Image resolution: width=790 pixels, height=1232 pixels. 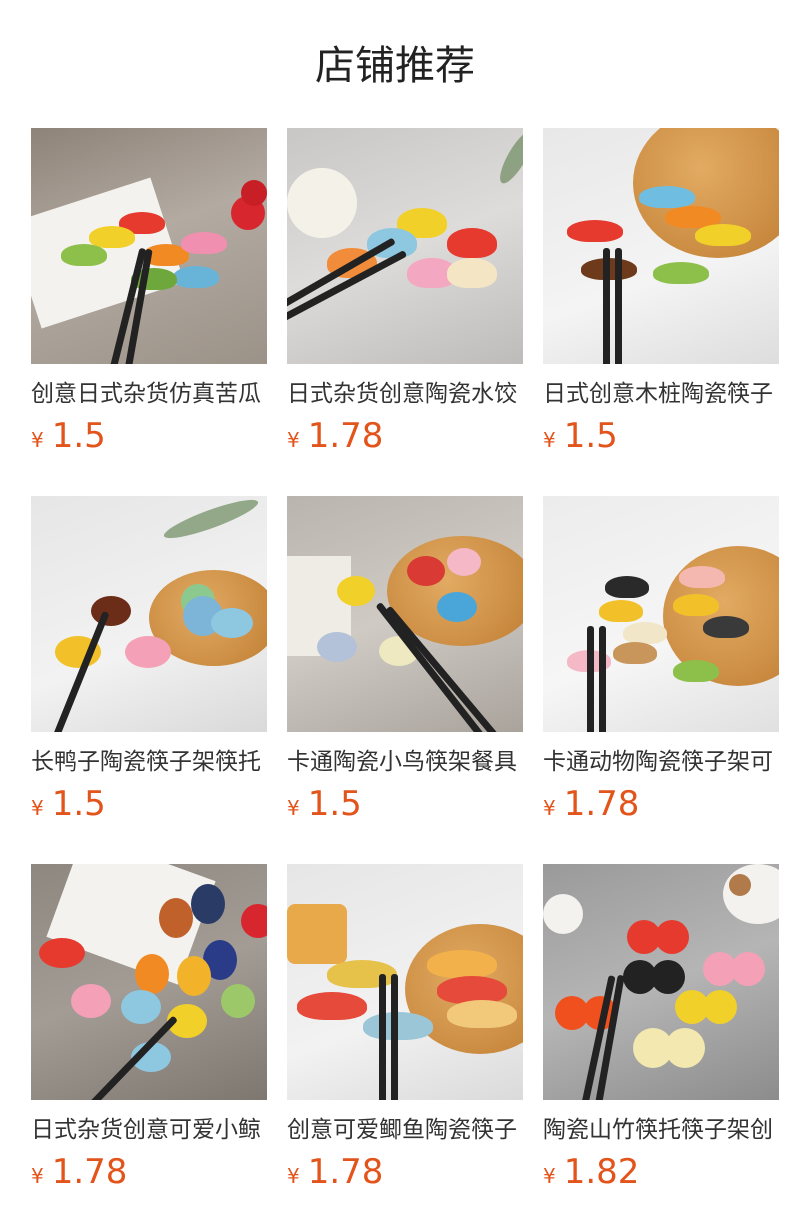 I want to click on product-name: 陶瓷山竹筷托筷子架创, so click(x=661, y=1130).